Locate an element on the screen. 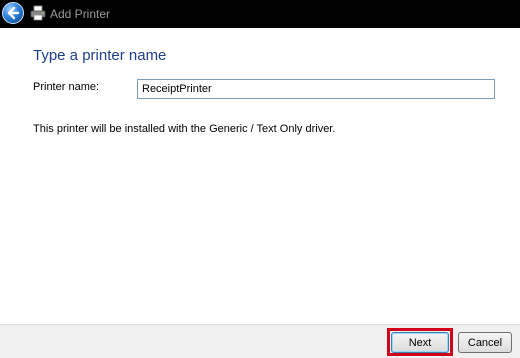  back-button is located at coordinates (13, 13).